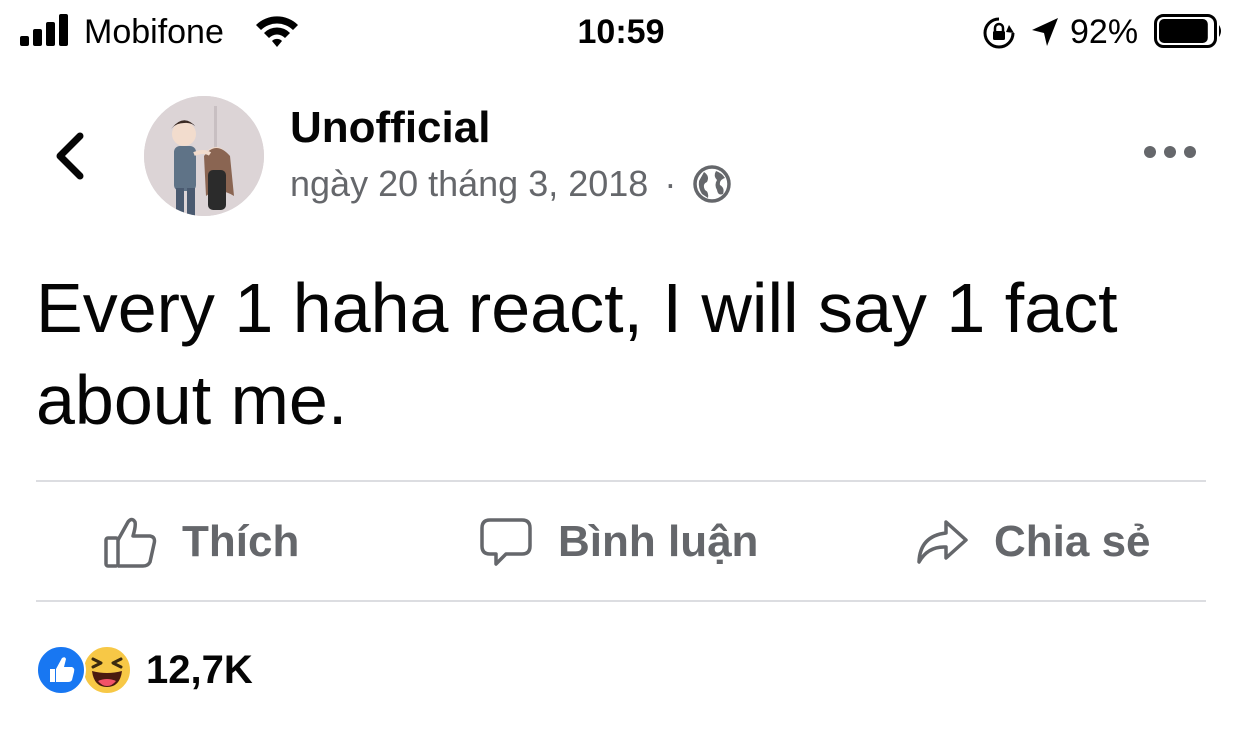 The height and width of the screenshot is (735, 1242). I want to click on avatar, so click(204, 156).